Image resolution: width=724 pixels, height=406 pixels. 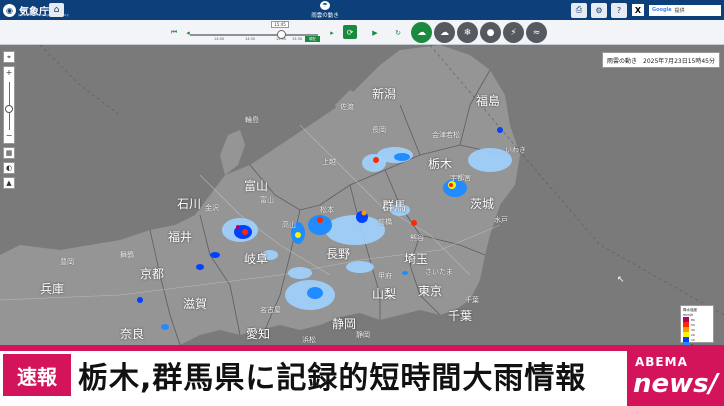 What do you see at coordinates (132, 334) in the screenshot?
I see `pref-label-nara: 奈良` at bounding box center [132, 334].